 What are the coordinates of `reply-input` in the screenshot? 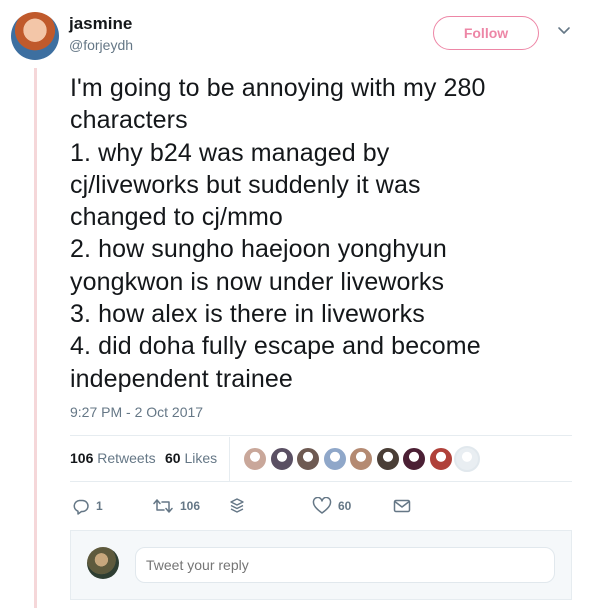 It's located at (345, 565).